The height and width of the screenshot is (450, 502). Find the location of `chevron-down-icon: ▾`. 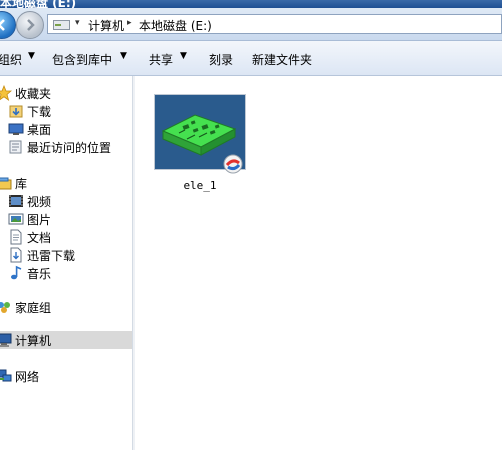

chevron-down-icon: ▾ is located at coordinates (77, 23).